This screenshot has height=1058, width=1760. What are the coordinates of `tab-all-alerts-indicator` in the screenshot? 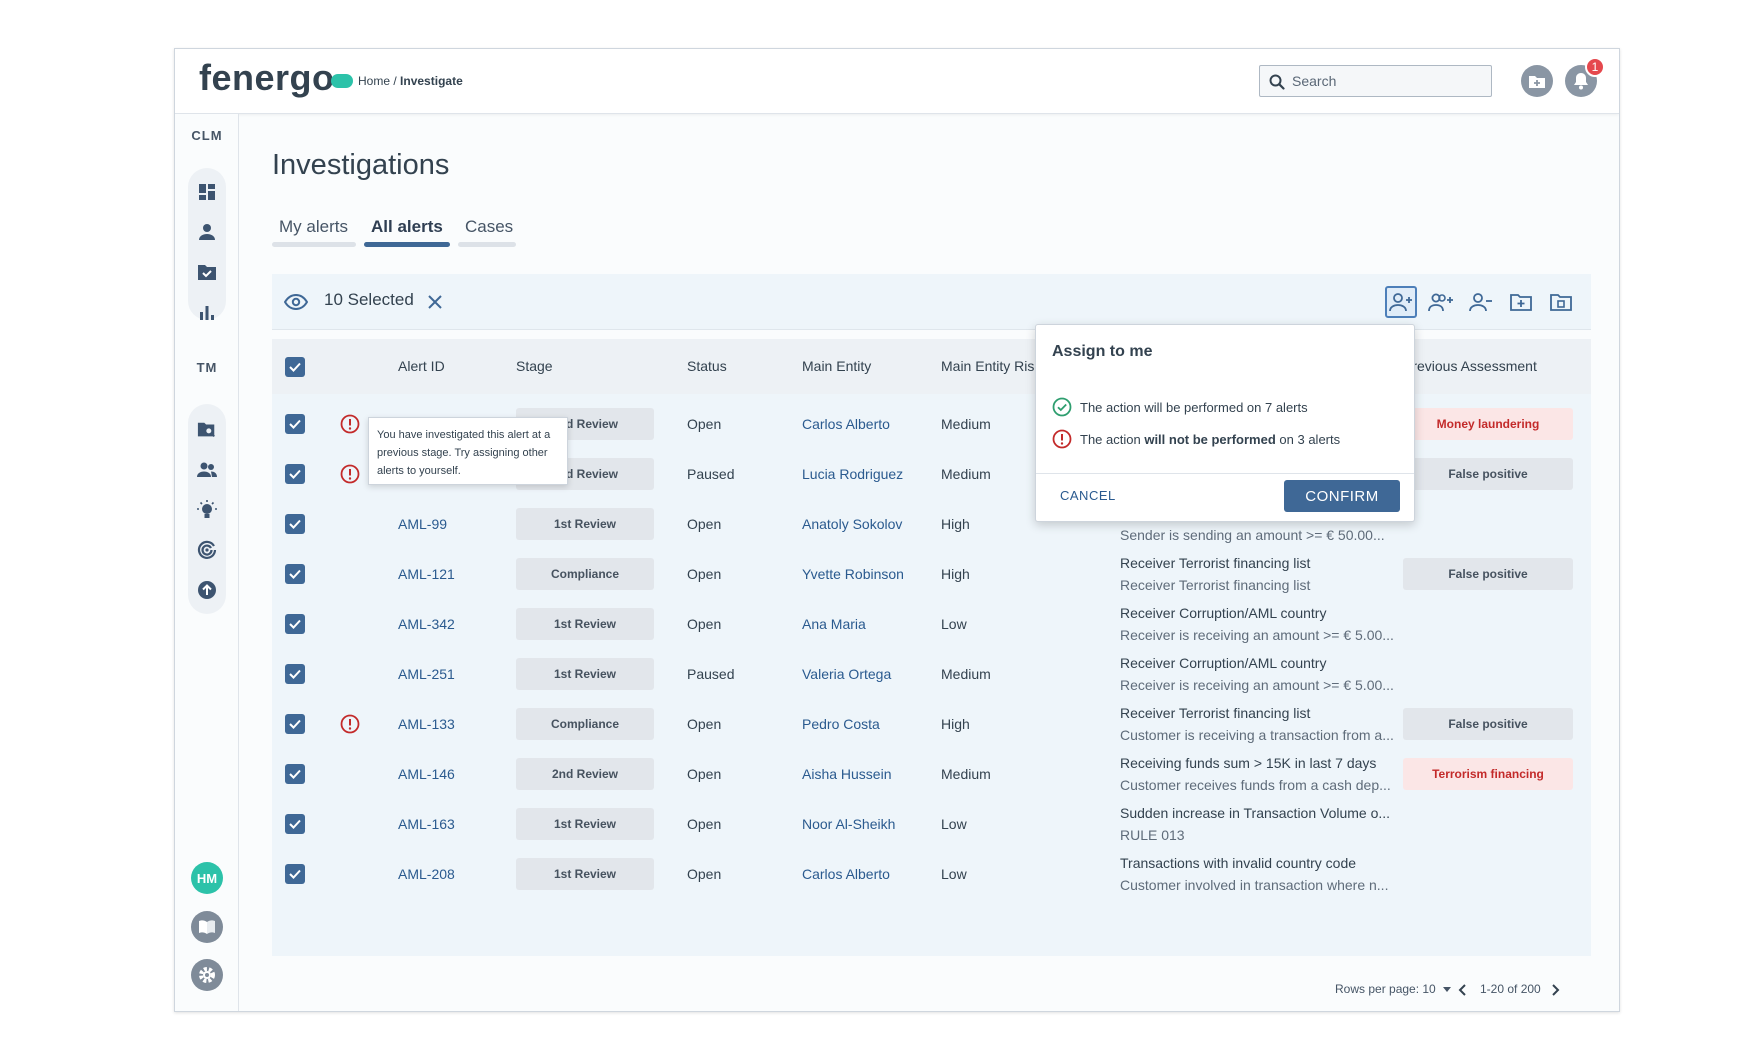 It's located at (407, 244).